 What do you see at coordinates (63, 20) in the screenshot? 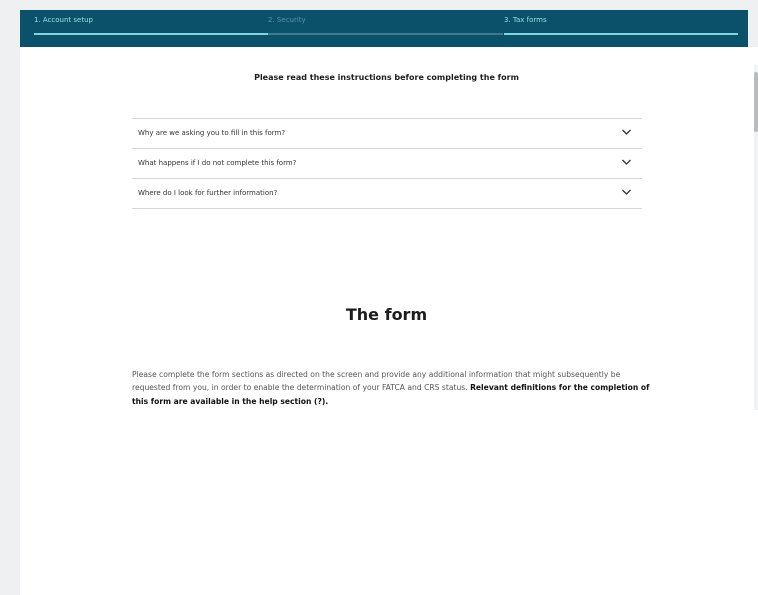
I see `step-label: 1. Account setup` at bounding box center [63, 20].